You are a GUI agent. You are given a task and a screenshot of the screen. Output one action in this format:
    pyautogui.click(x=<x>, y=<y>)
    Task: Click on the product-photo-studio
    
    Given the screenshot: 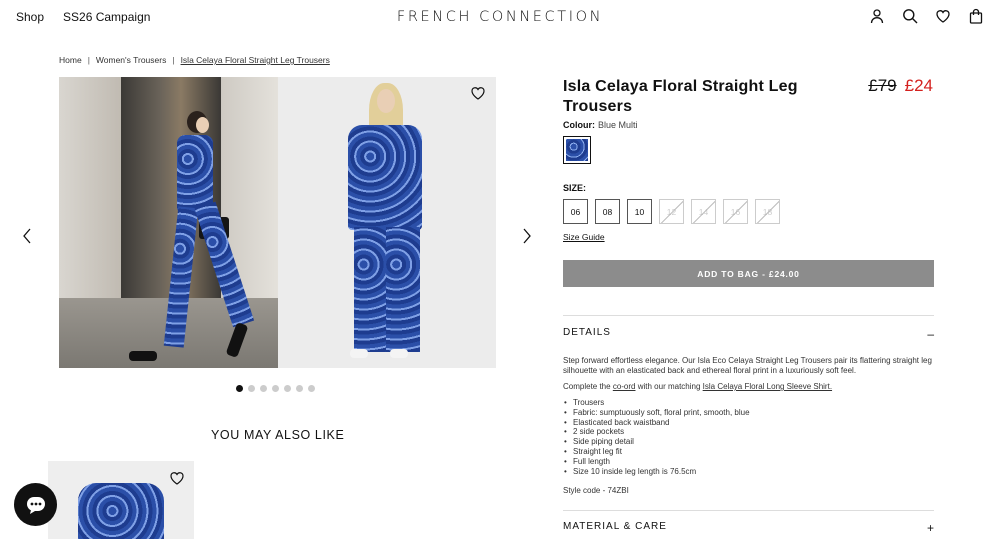 What is the action you would take?
    pyautogui.click(x=387, y=222)
    